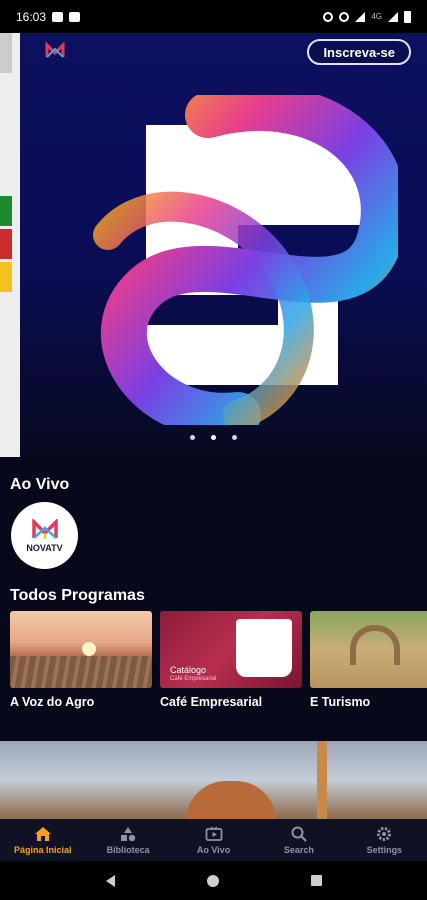 The image size is (427, 900). Describe the element at coordinates (44, 528) in the screenshot. I see `channel-logo-icon` at that location.